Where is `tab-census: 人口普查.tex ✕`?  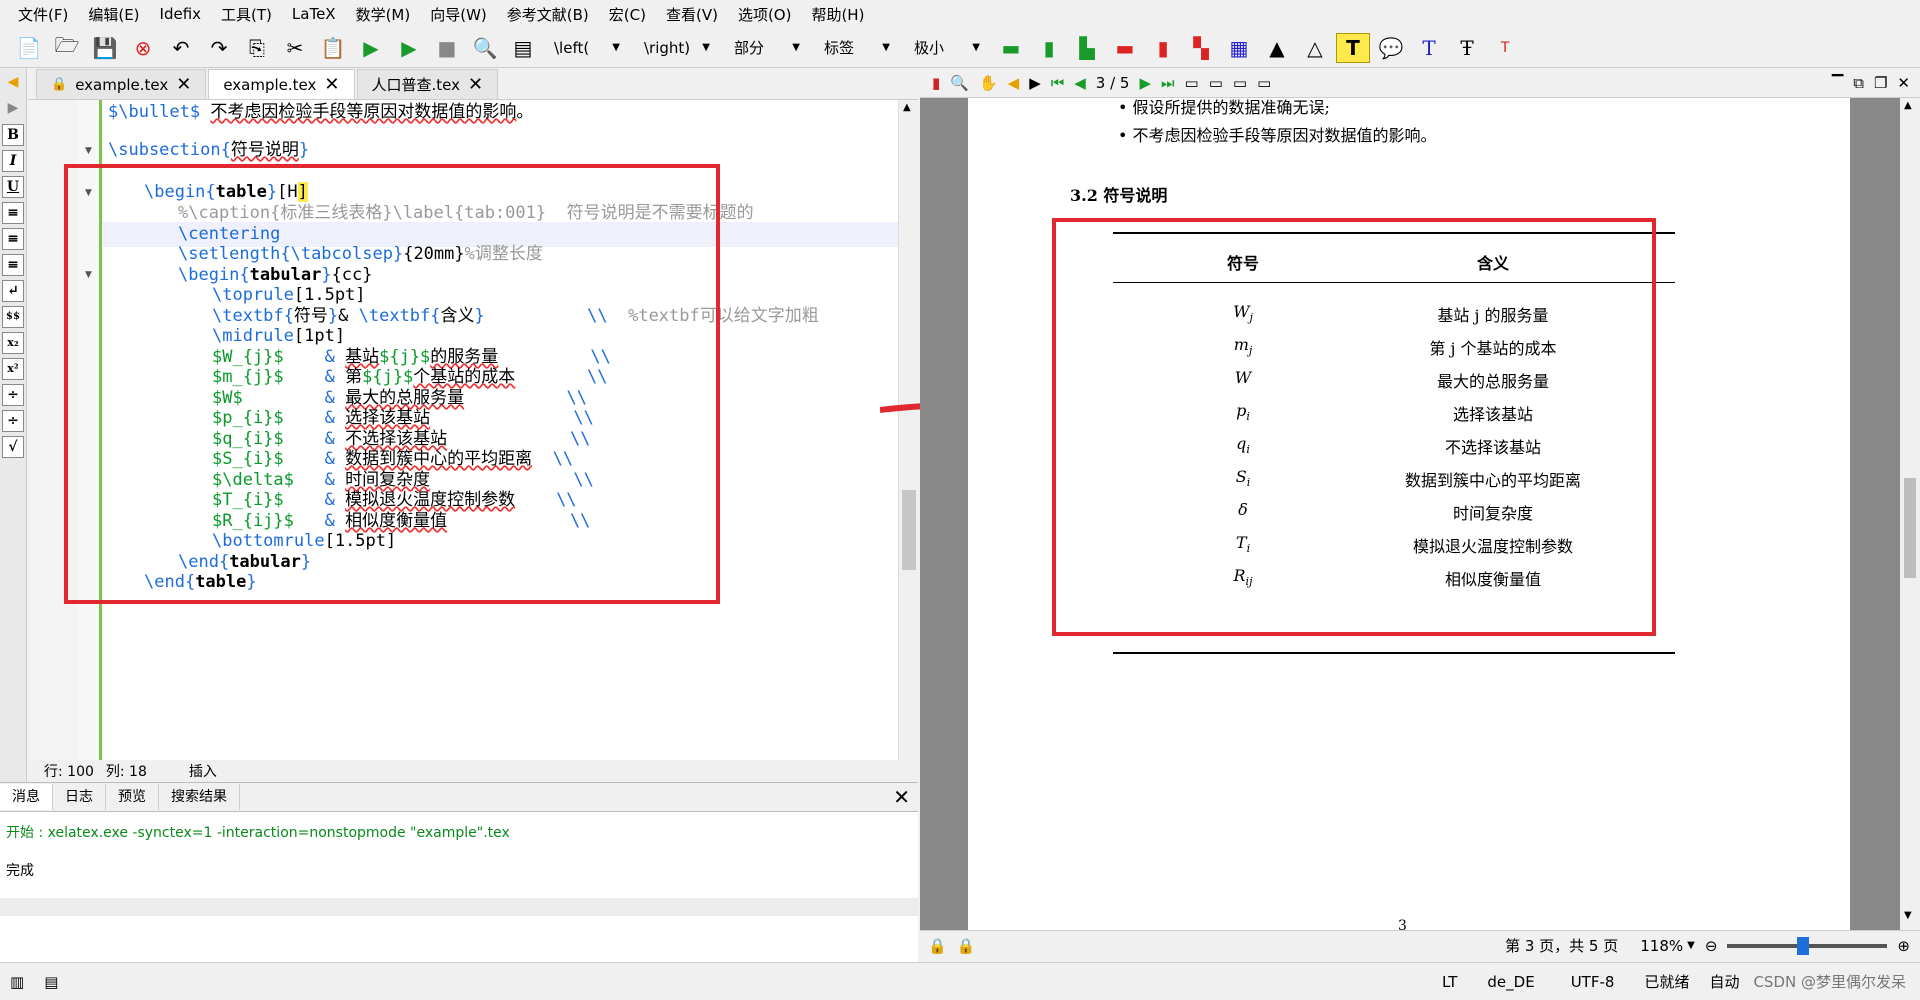
tab-census: 人口普查.tex ✕ is located at coordinates (427, 84).